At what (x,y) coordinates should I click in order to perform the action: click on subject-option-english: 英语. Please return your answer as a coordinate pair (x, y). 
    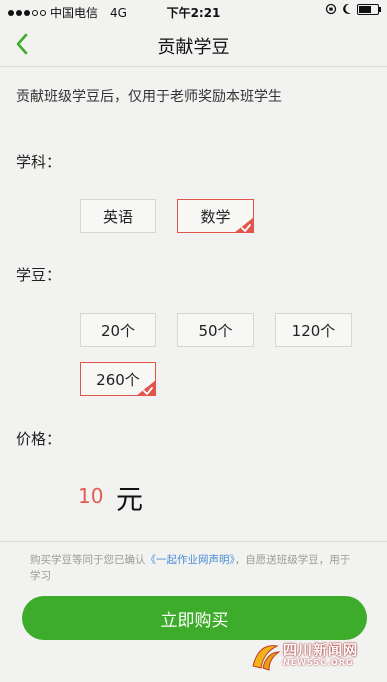
    Looking at the image, I should click on (118, 216).